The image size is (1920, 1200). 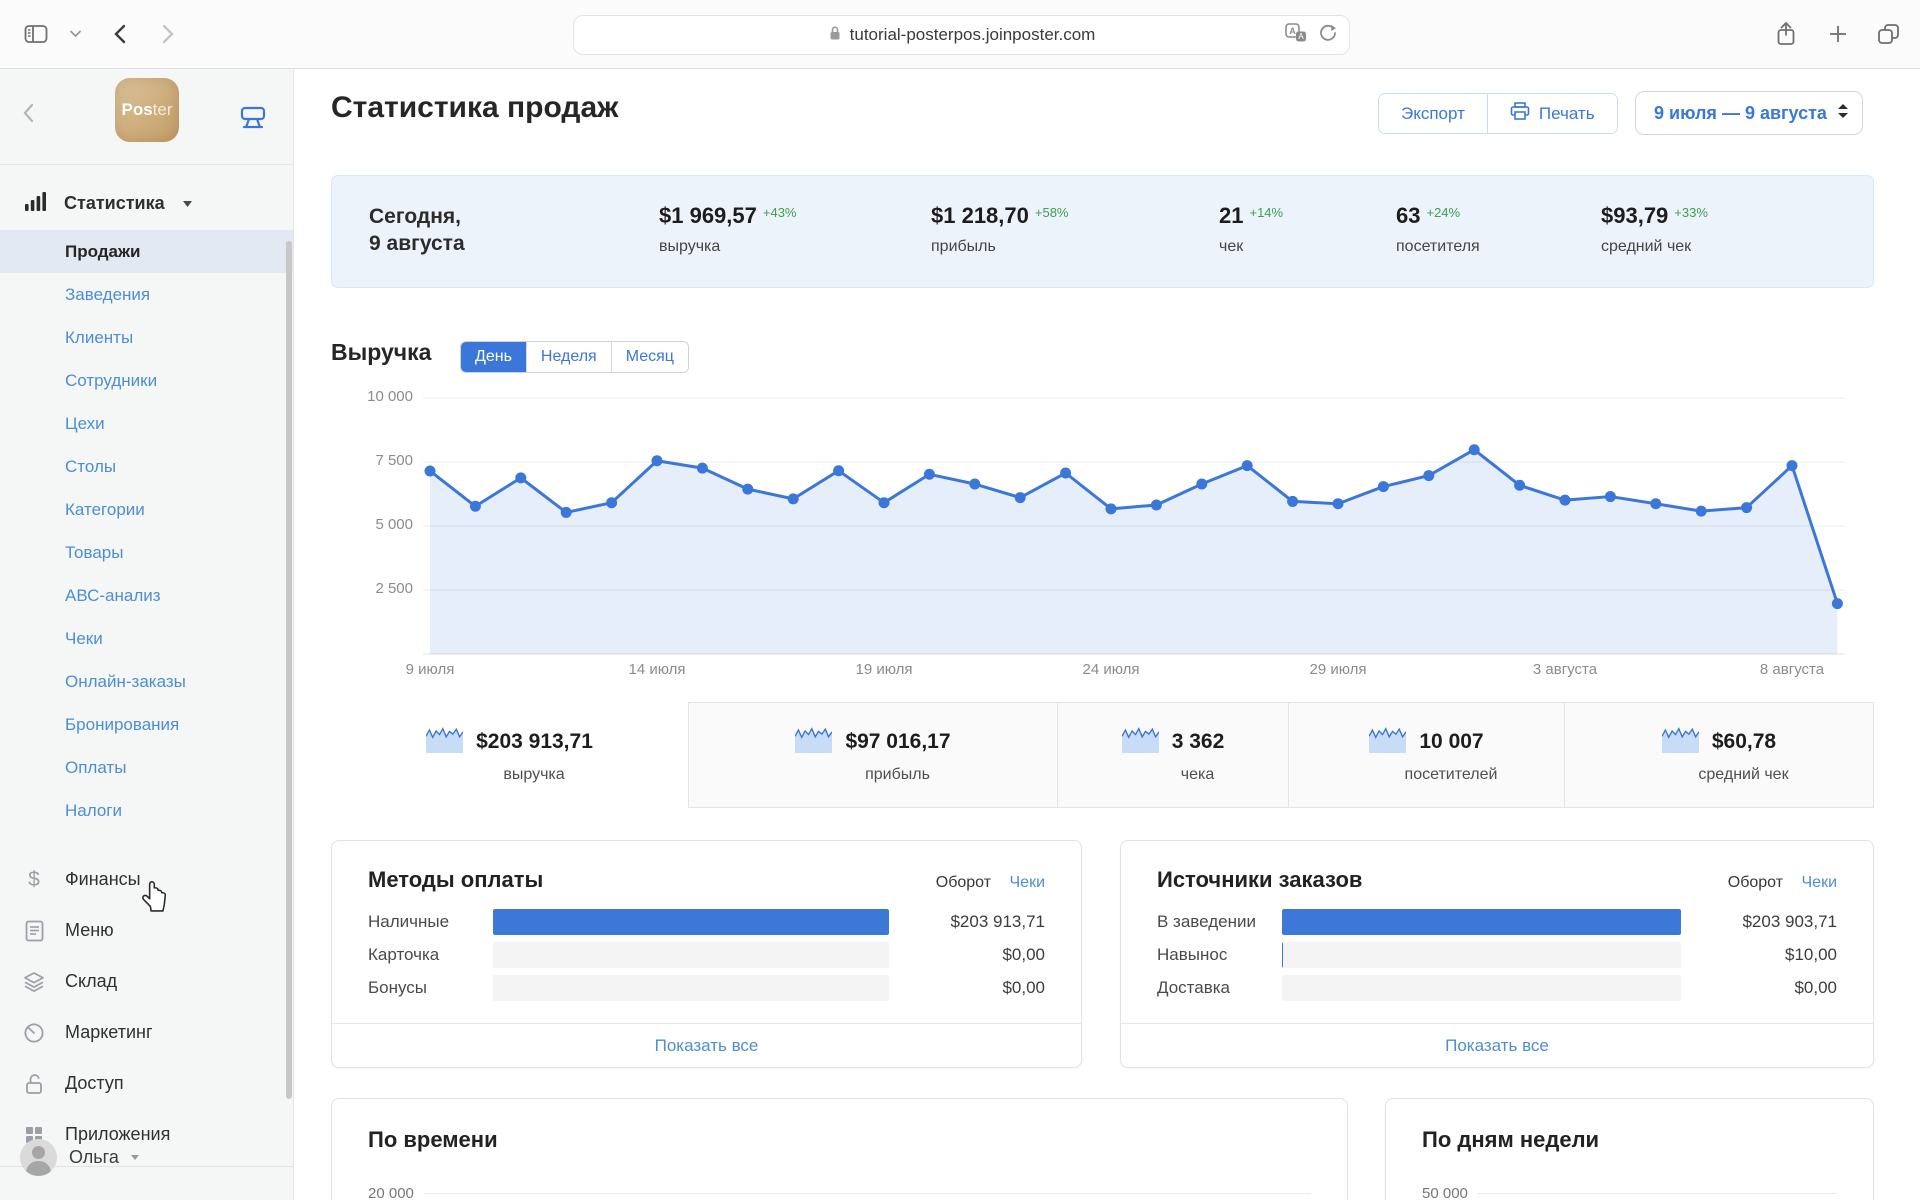 I want to click on sidebar-subitem: Товары, so click(x=146, y=552).